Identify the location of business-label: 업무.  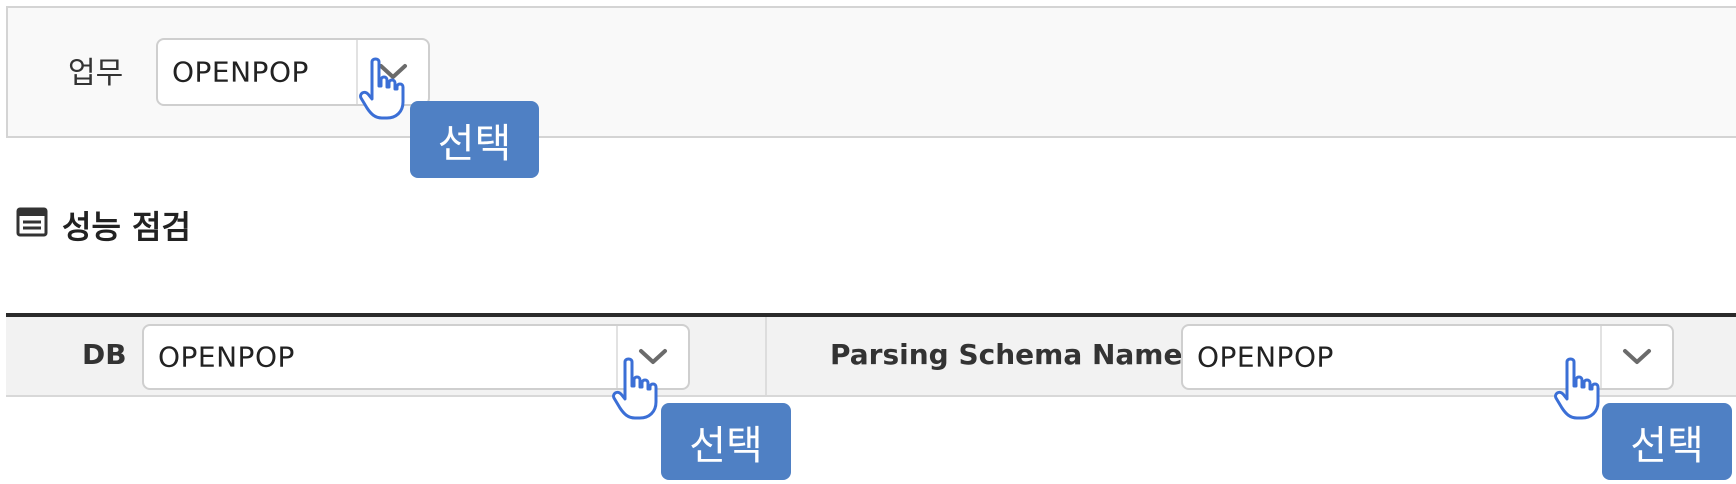
(96, 73).